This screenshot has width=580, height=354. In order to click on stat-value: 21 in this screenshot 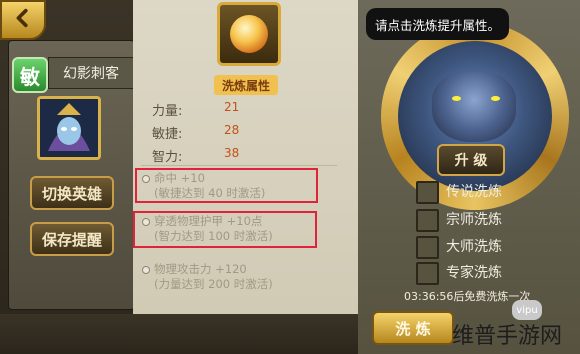, I will do `click(232, 107)`.